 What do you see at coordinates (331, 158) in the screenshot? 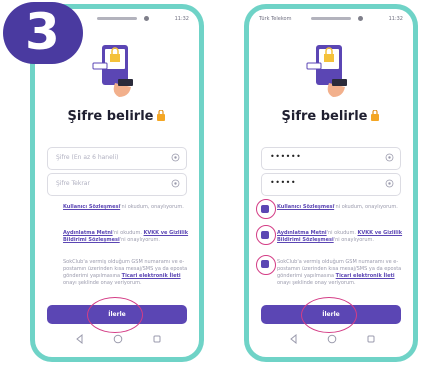
I see `password-field: ••••••` at bounding box center [331, 158].